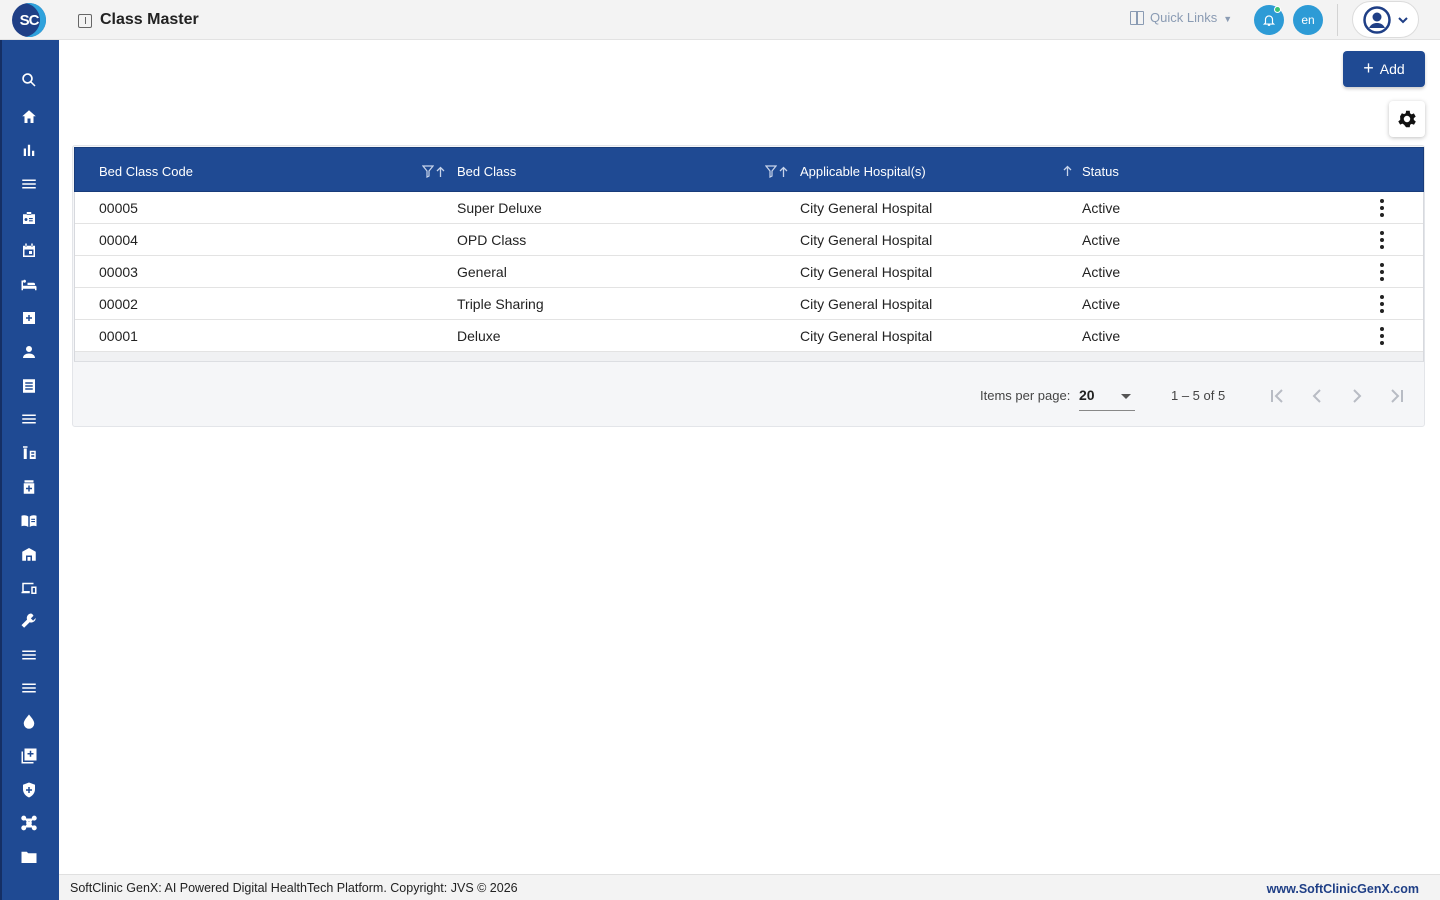 The image size is (1440, 900). What do you see at coordinates (29, 722) in the screenshot?
I see `drop-icon` at bounding box center [29, 722].